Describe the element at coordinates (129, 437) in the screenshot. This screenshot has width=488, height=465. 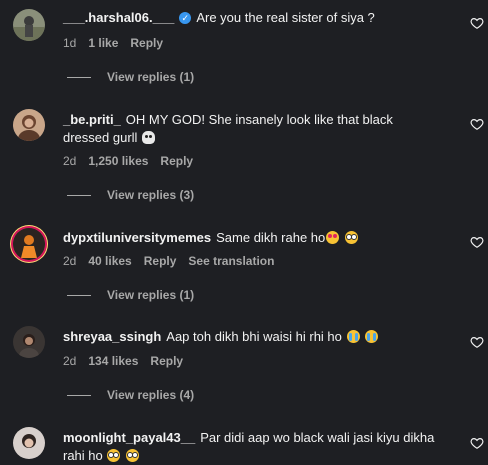
I see `username: moonlight_payal43__` at that location.